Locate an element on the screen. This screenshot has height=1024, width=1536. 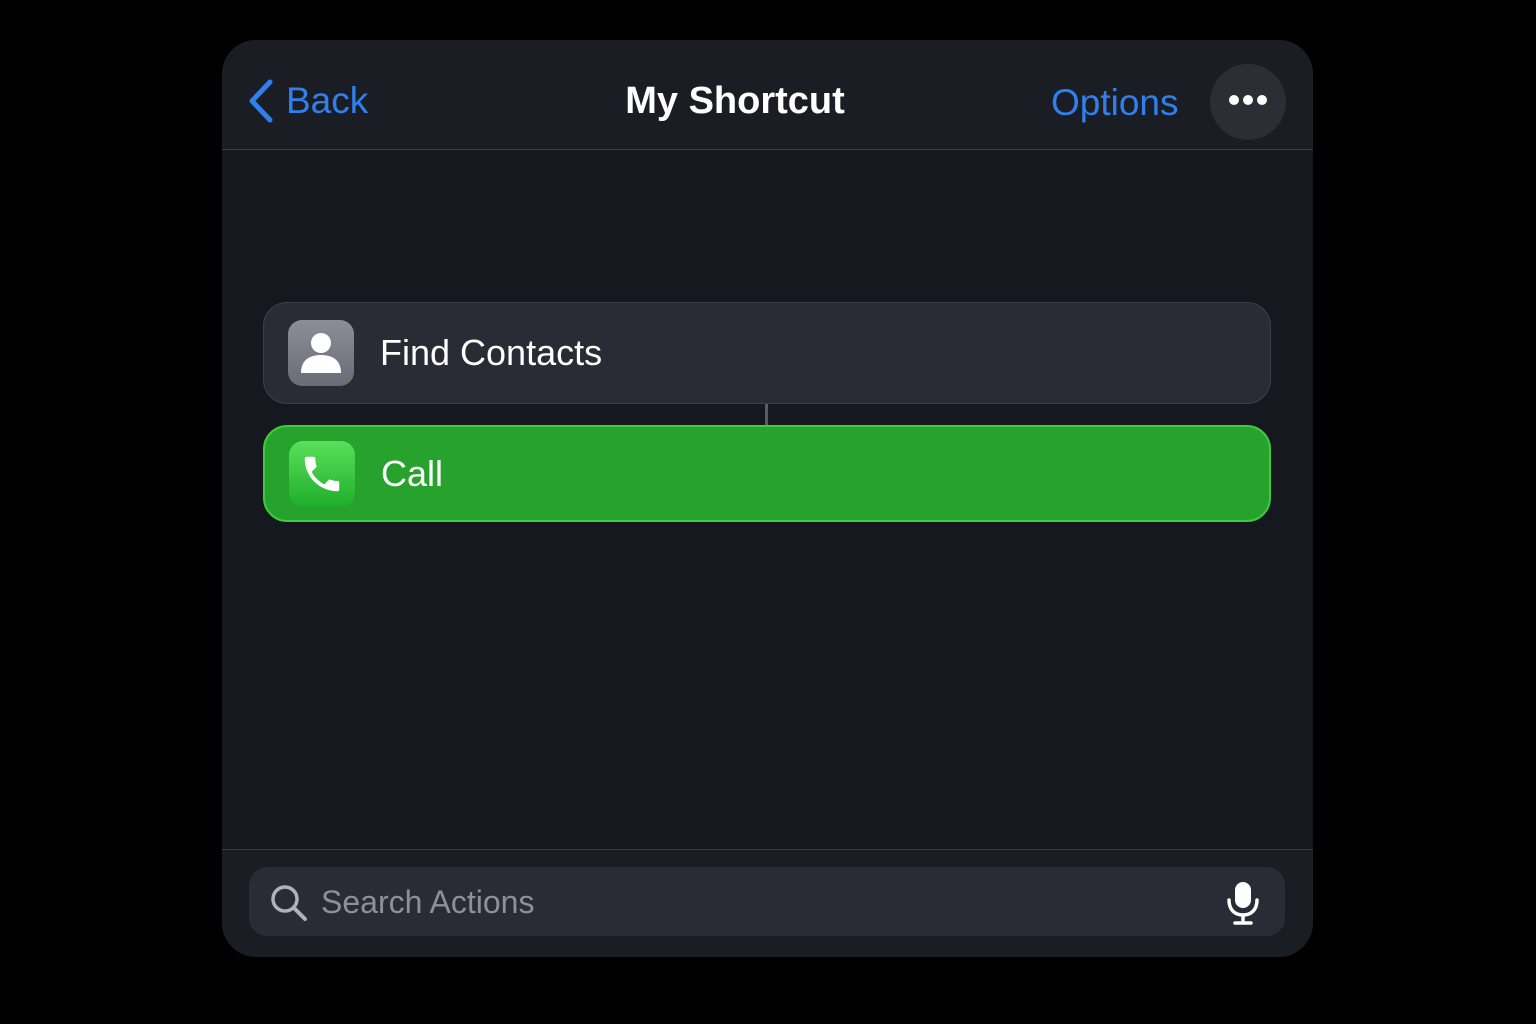
search-actions-field: Search Actions is located at coordinates (767, 901).